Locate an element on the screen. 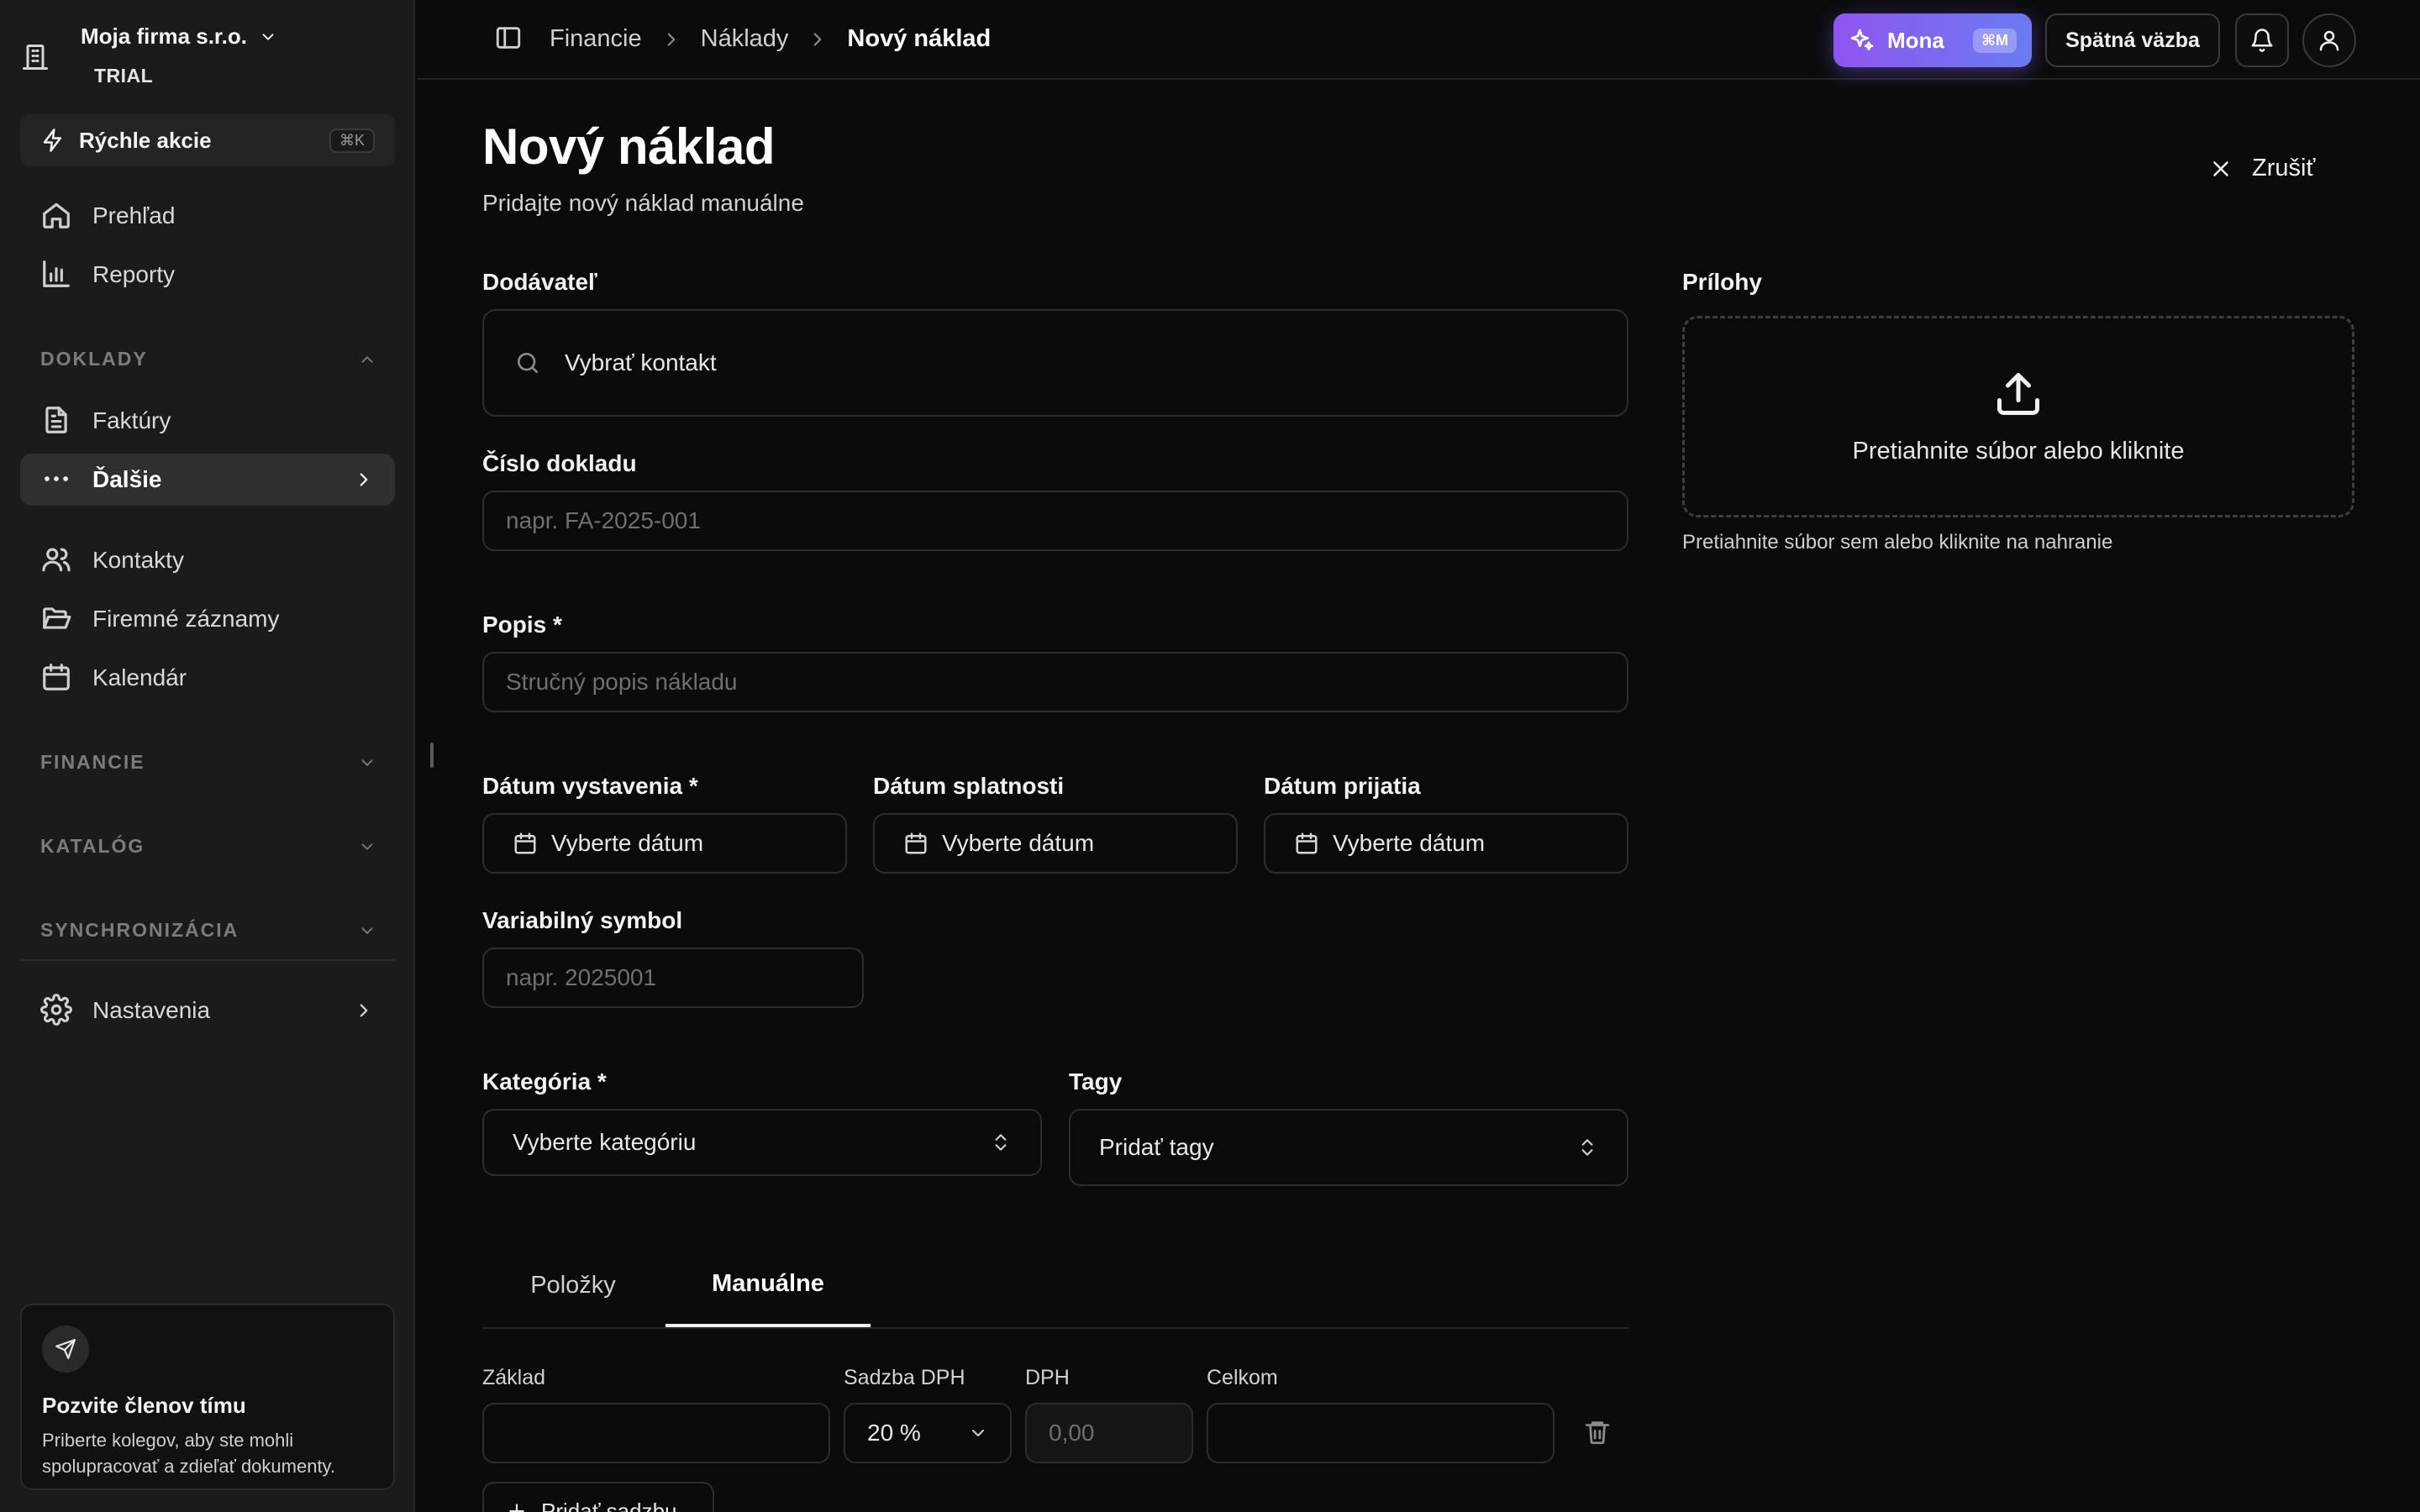 The width and height of the screenshot is (2420, 1512). vat-rate-select: 20 % is located at coordinates (928, 1433).